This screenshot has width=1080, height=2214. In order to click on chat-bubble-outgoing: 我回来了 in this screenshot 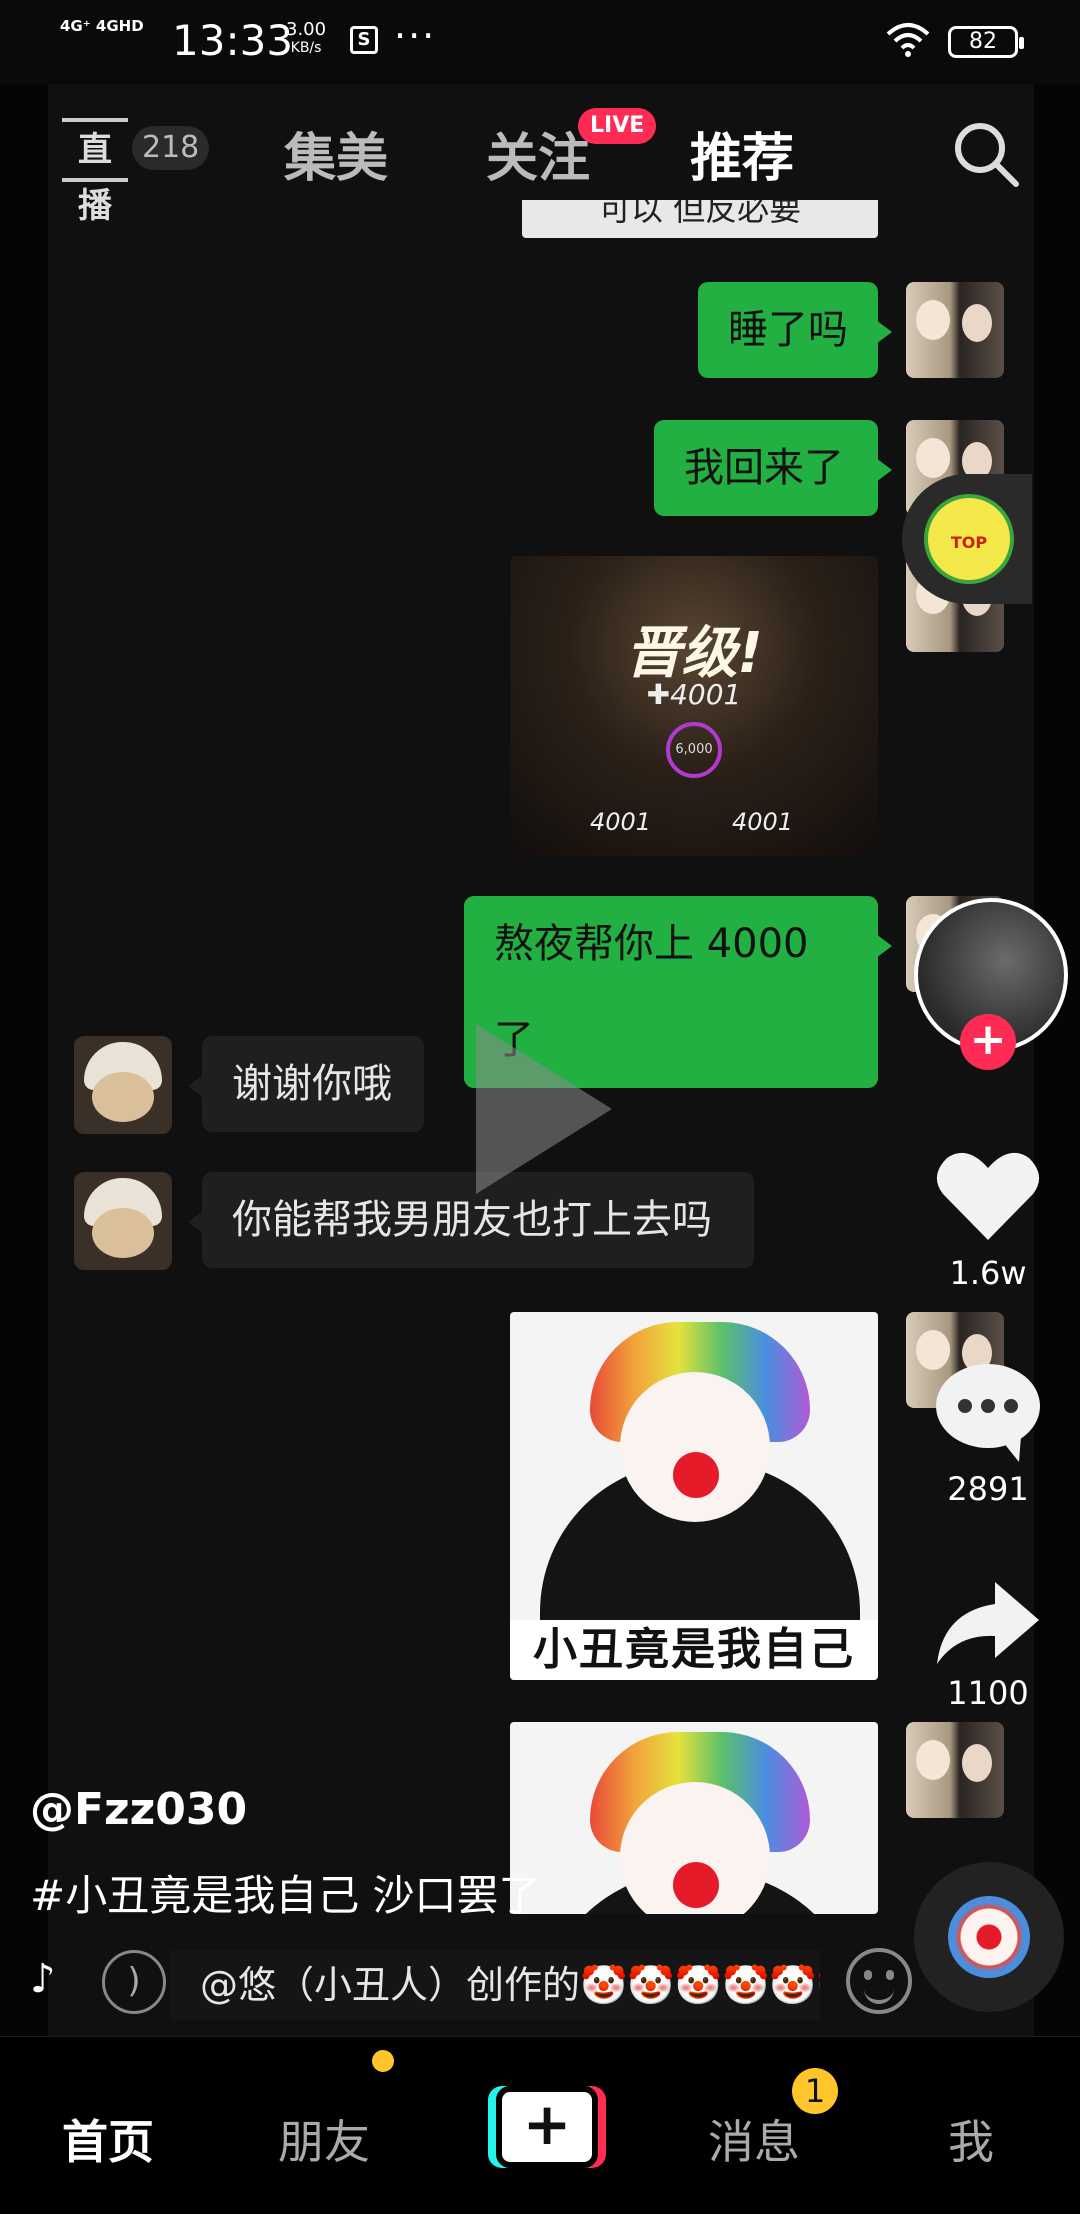, I will do `click(773, 468)`.